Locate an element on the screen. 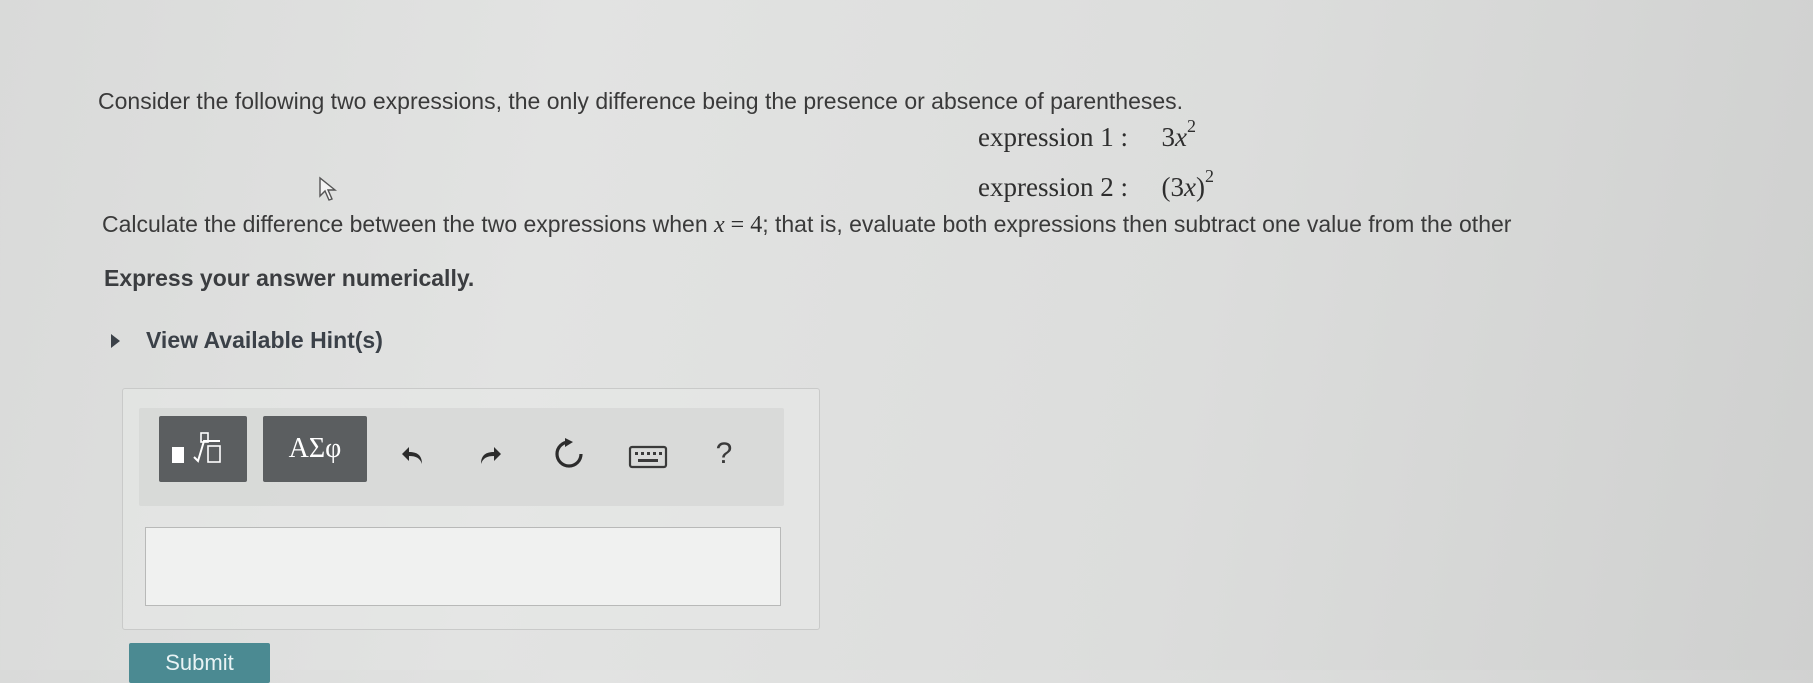  expression-2-value: (3x)2 is located at coordinates (1187, 184).